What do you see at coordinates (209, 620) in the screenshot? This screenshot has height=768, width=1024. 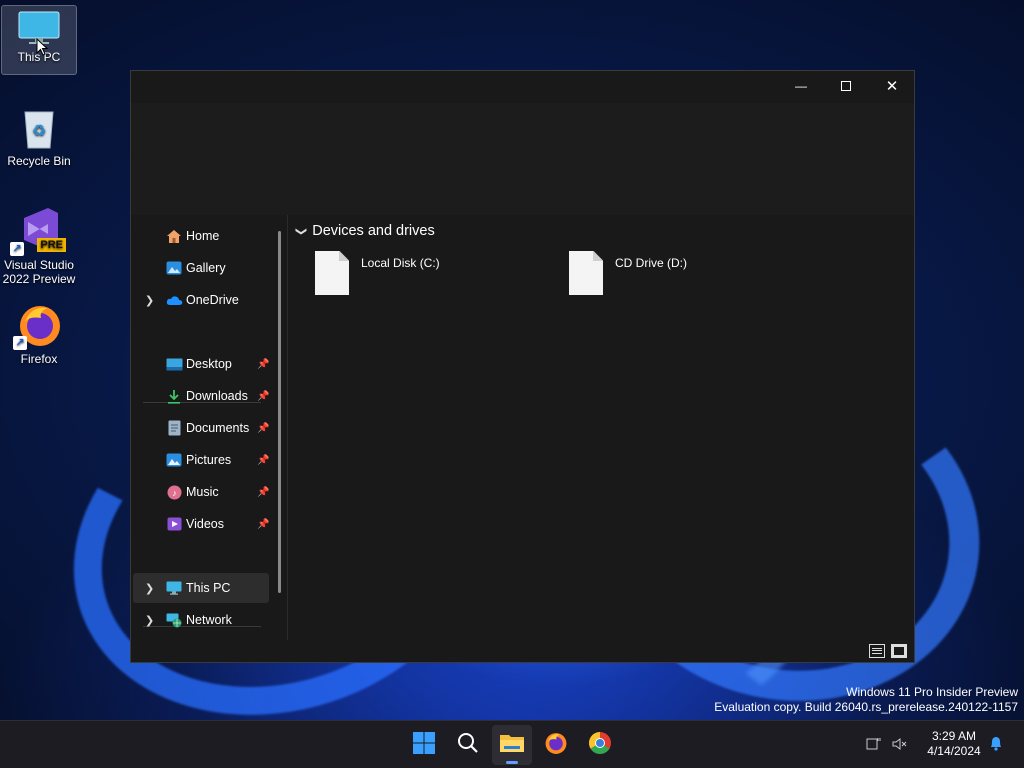 I see `nav-label: Network` at bounding box center [209, 620].